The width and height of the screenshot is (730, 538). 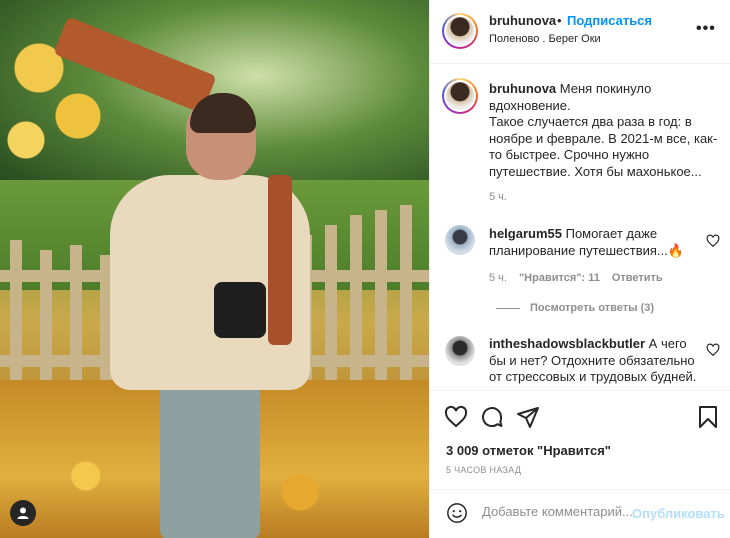 I want to click on author-username: bruhunova, so click(x=522, y=20).